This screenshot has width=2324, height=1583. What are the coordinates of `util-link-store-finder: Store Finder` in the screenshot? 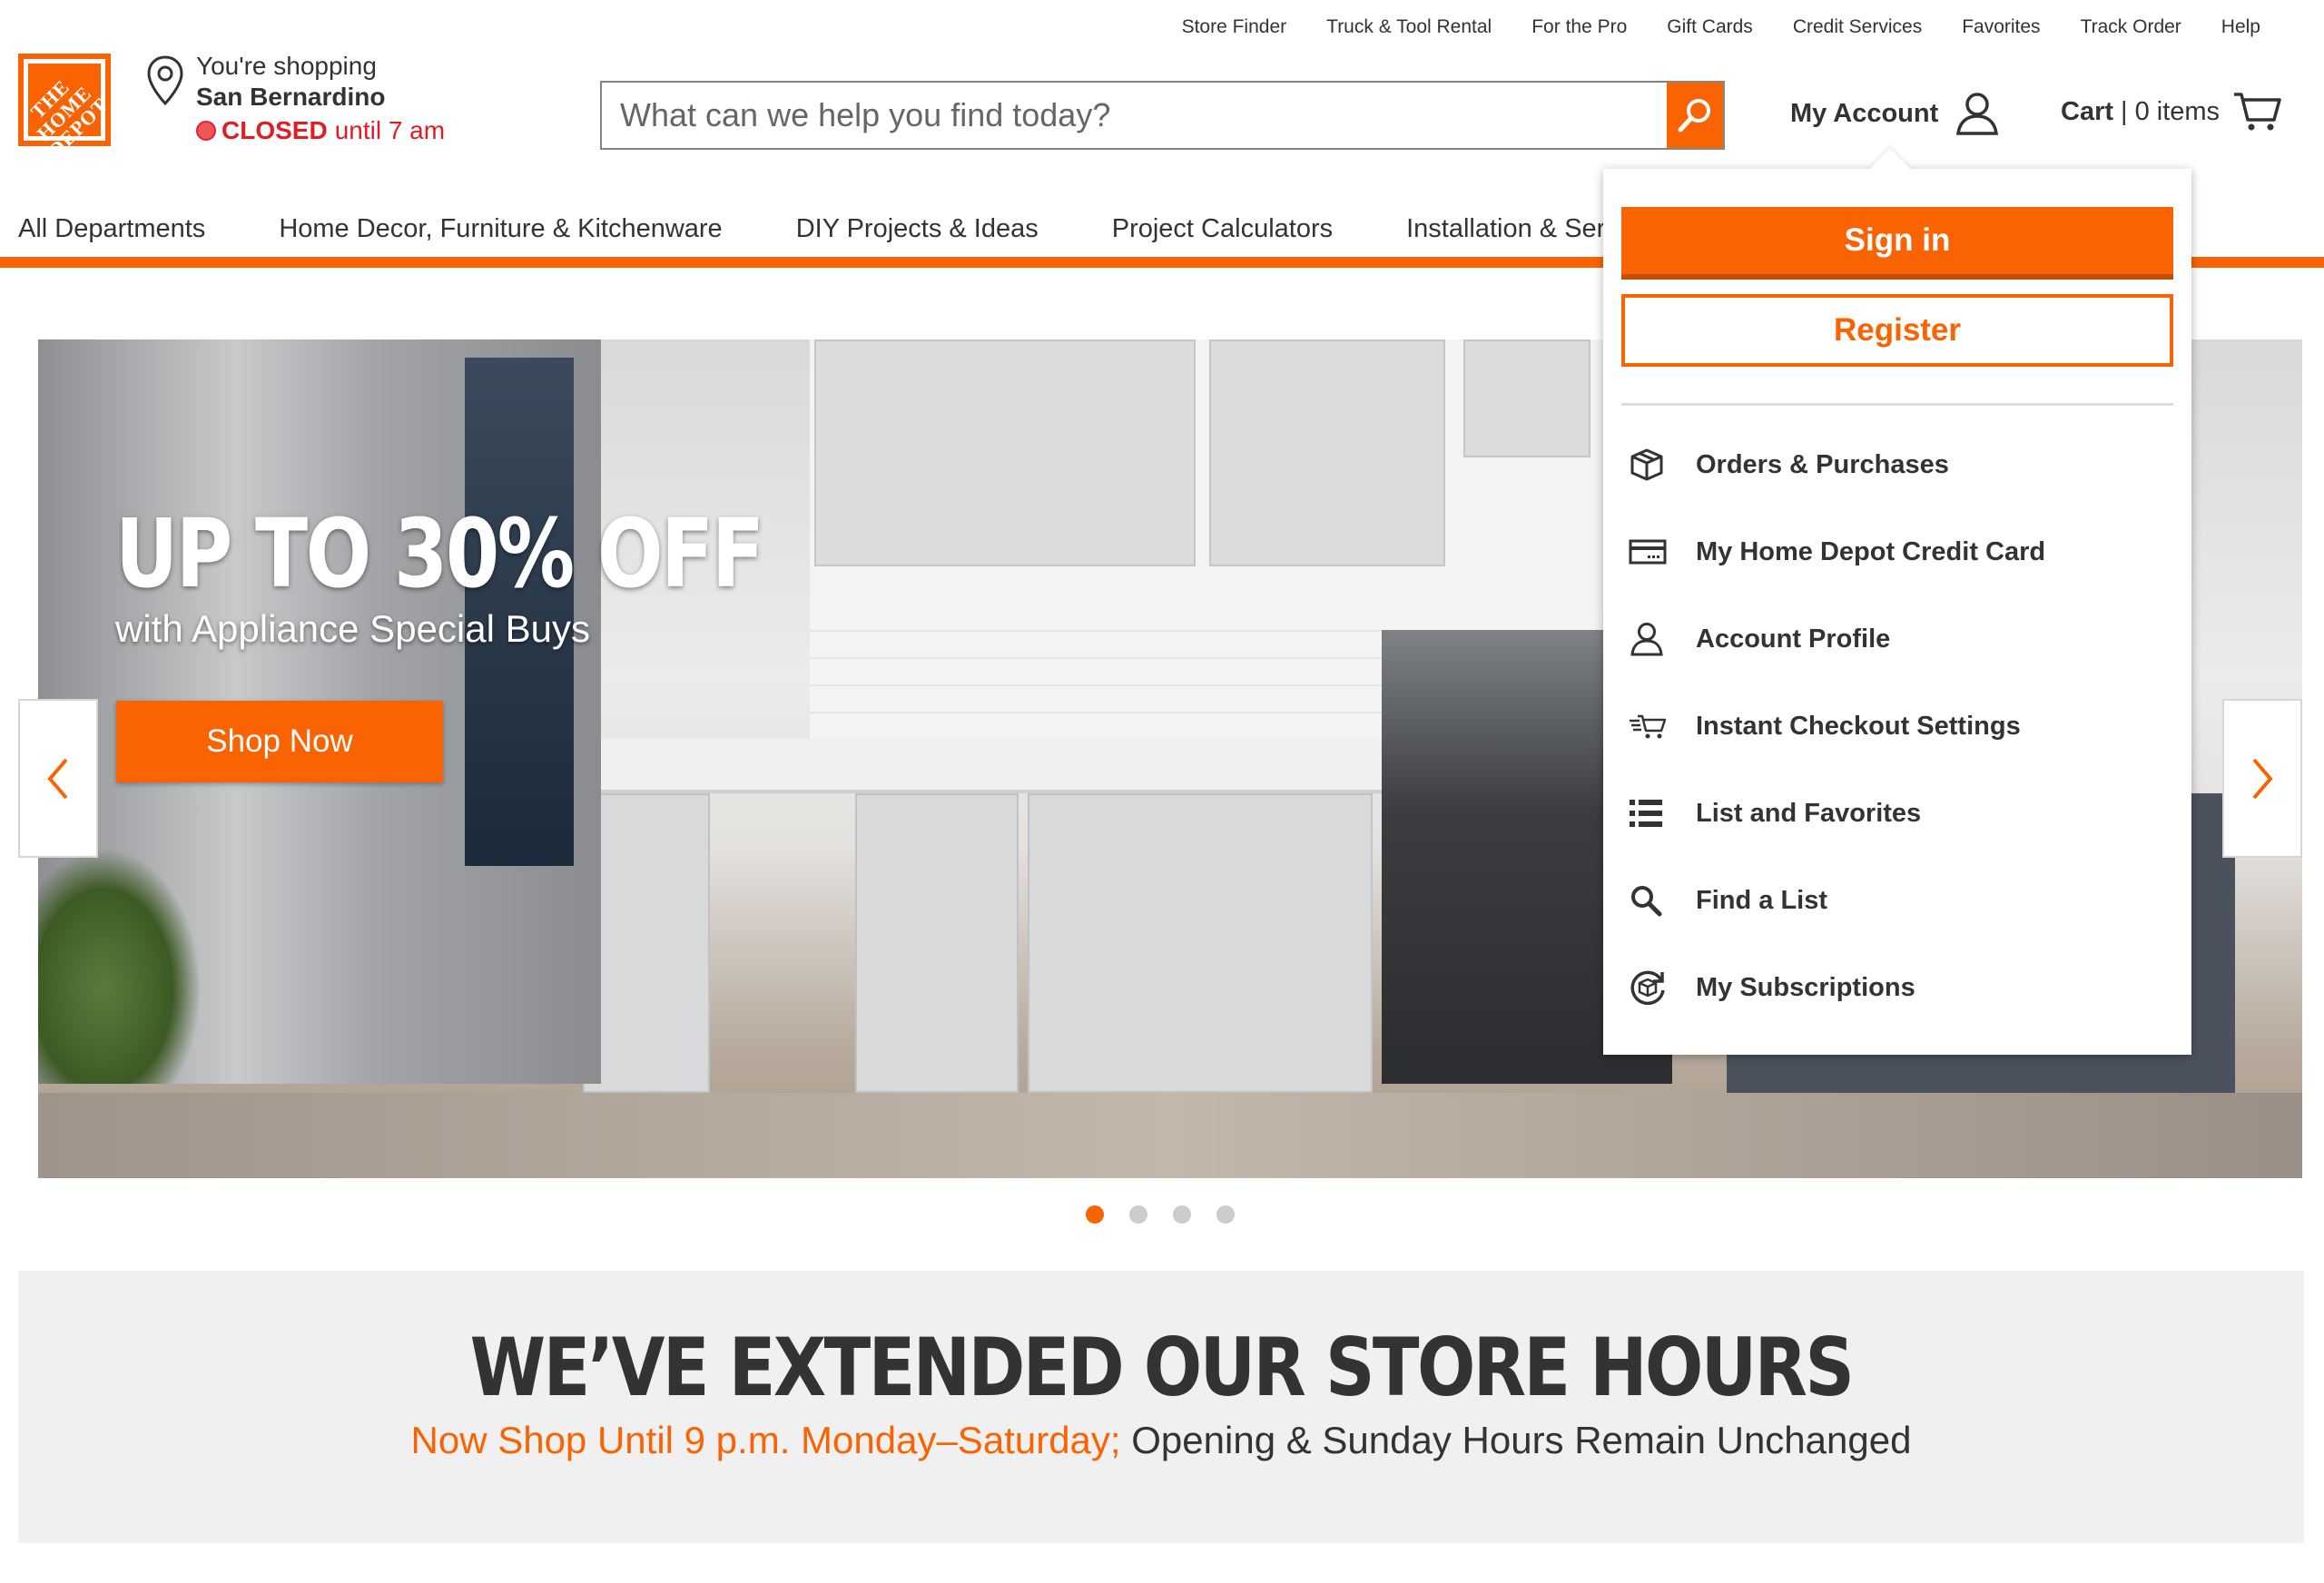 It's located at (1234, 27).